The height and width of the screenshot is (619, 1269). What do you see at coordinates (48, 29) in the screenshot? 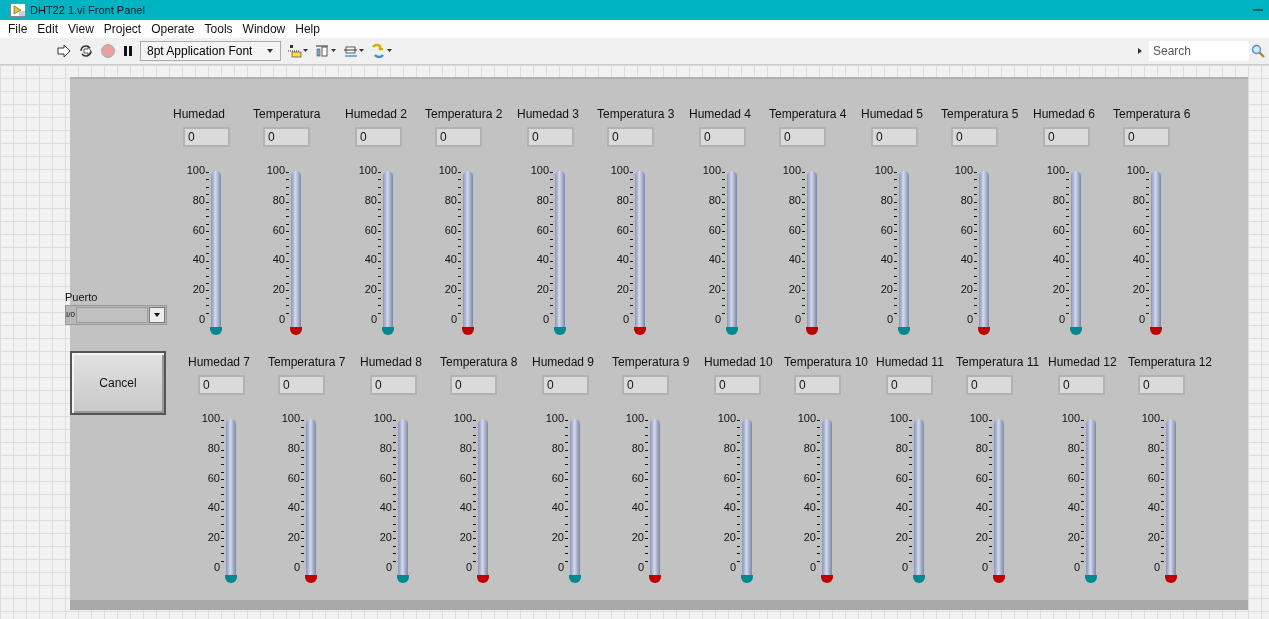
I see `menu-item: Edit` at bounding box center [48, 29].